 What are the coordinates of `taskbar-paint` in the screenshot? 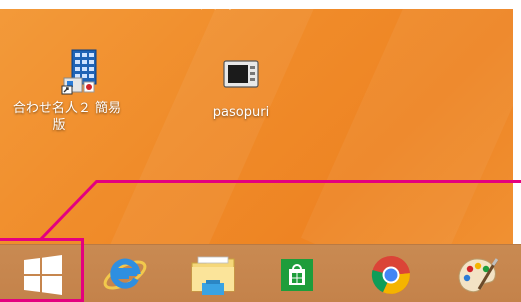 It's located at (477, 275).